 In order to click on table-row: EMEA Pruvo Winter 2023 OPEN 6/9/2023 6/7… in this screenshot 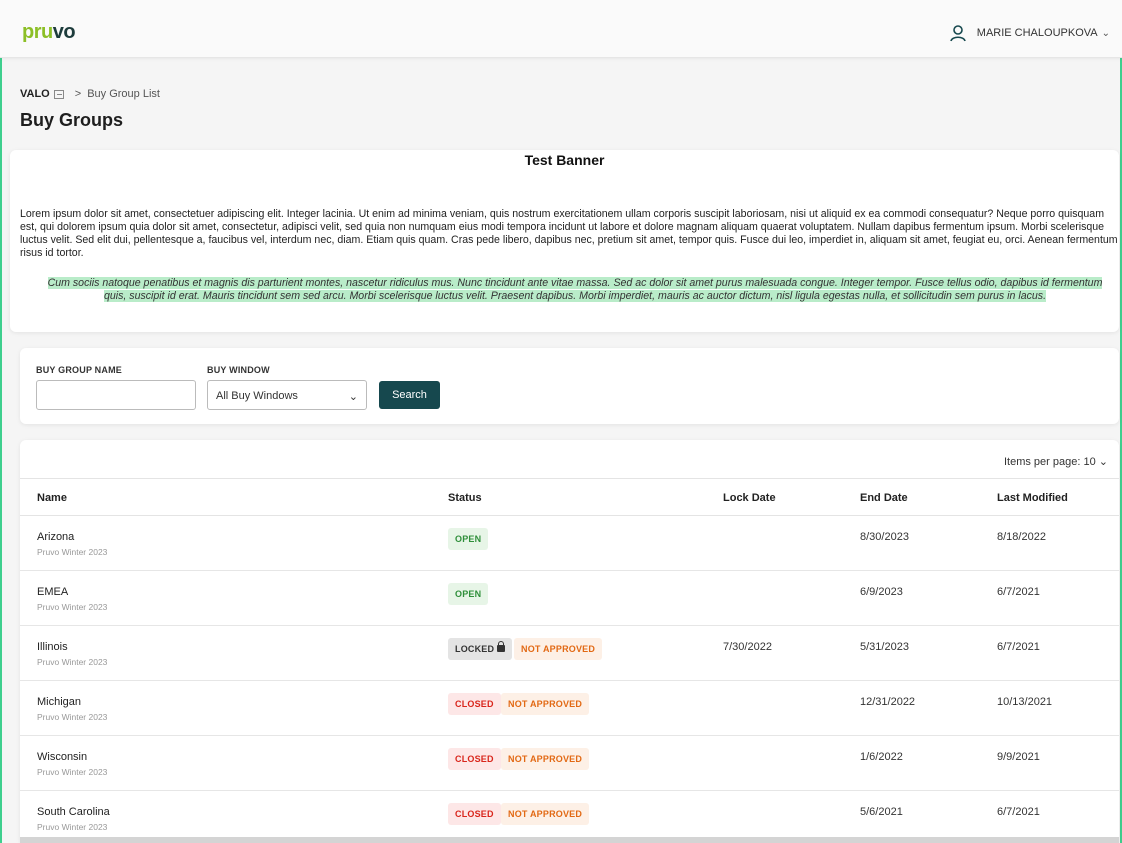, I will do `click(569, 598)`.